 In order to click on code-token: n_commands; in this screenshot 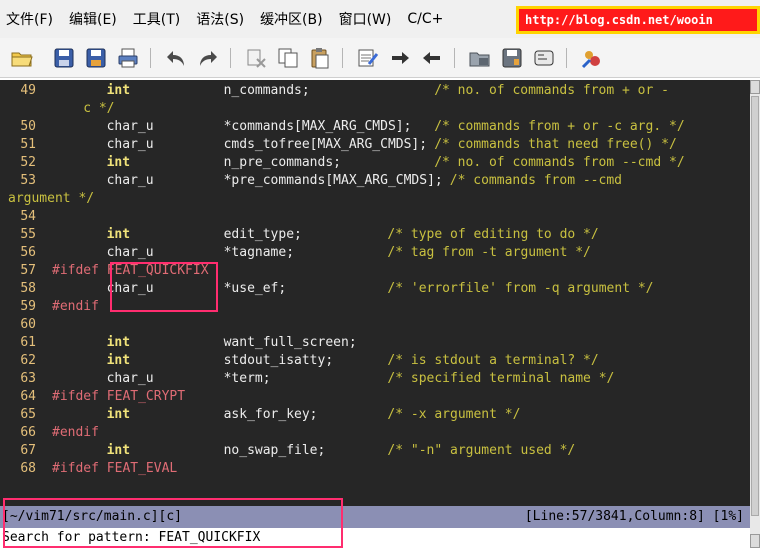, I will do `click(266, 90)`.